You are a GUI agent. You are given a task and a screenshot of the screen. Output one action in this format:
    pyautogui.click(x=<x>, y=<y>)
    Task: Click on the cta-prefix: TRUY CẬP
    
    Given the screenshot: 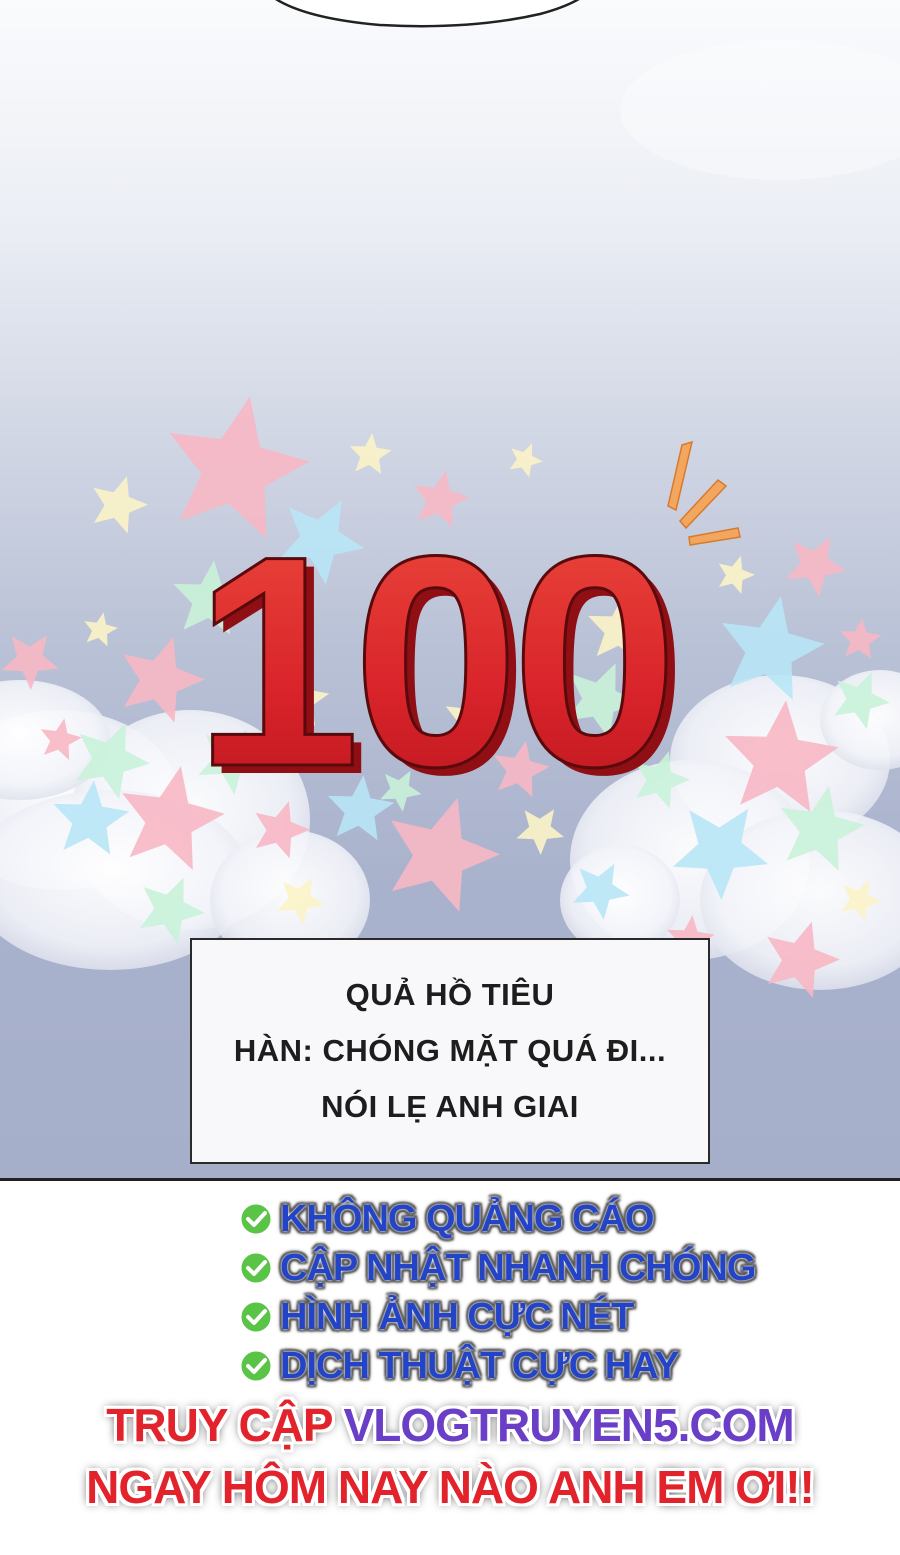 What is the action you would take?
    pyautogui.click(x=219, y=1425)
    